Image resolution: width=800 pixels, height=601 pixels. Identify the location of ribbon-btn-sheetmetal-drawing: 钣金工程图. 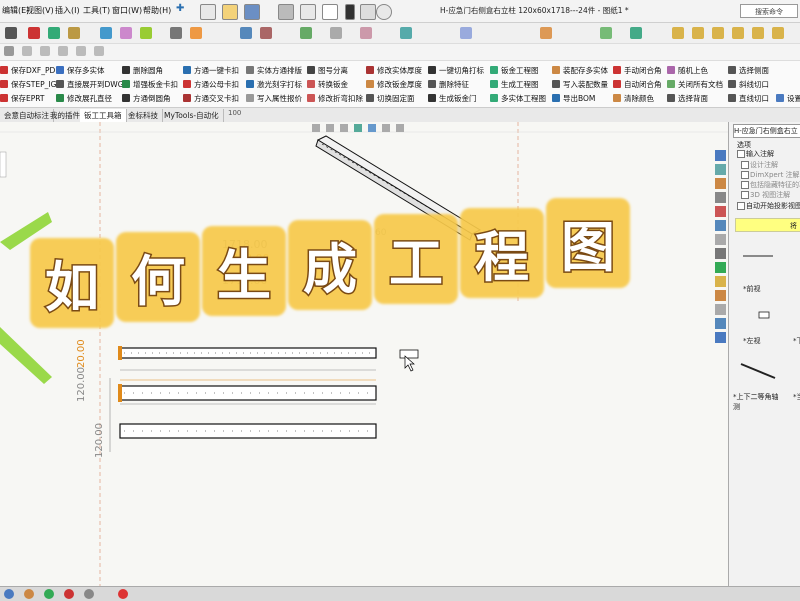
(514, 70).